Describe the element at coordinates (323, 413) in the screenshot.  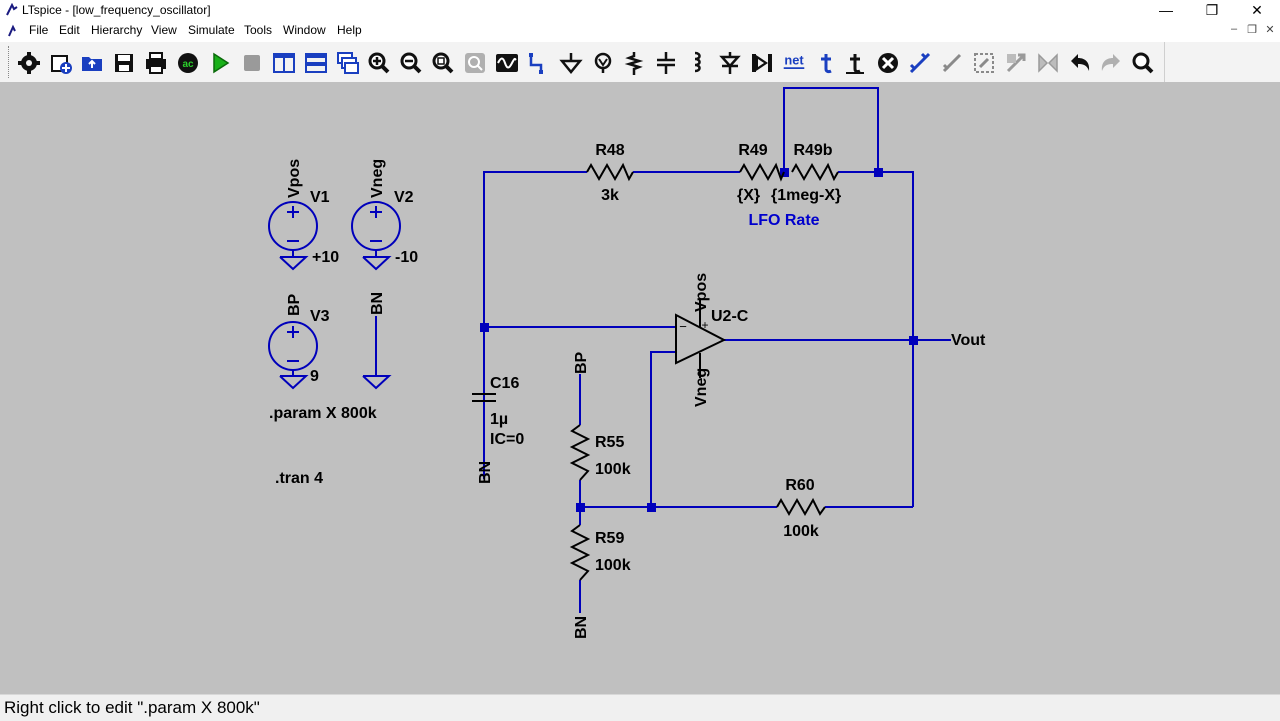
I see `param-directive: .param X 800k` at that location.